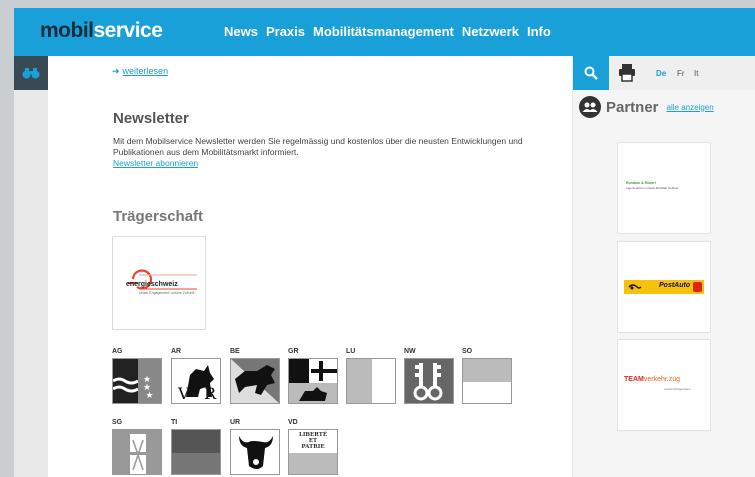  What do you see at coordinates (128, 30) in the screenshot?
I see `logo-part-service: service` at bounding box center [128, 30].